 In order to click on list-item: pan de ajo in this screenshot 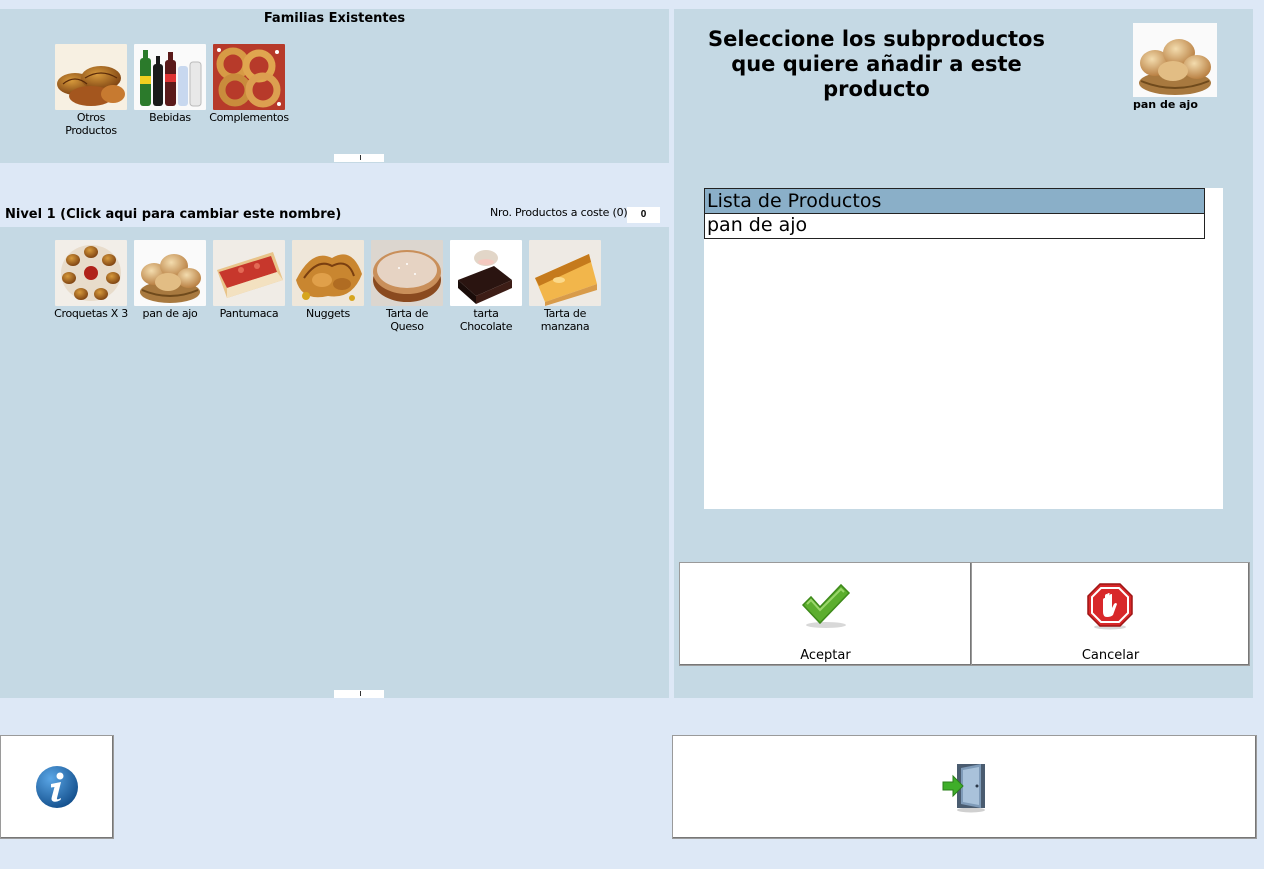, I will do `click(954, 226)`.